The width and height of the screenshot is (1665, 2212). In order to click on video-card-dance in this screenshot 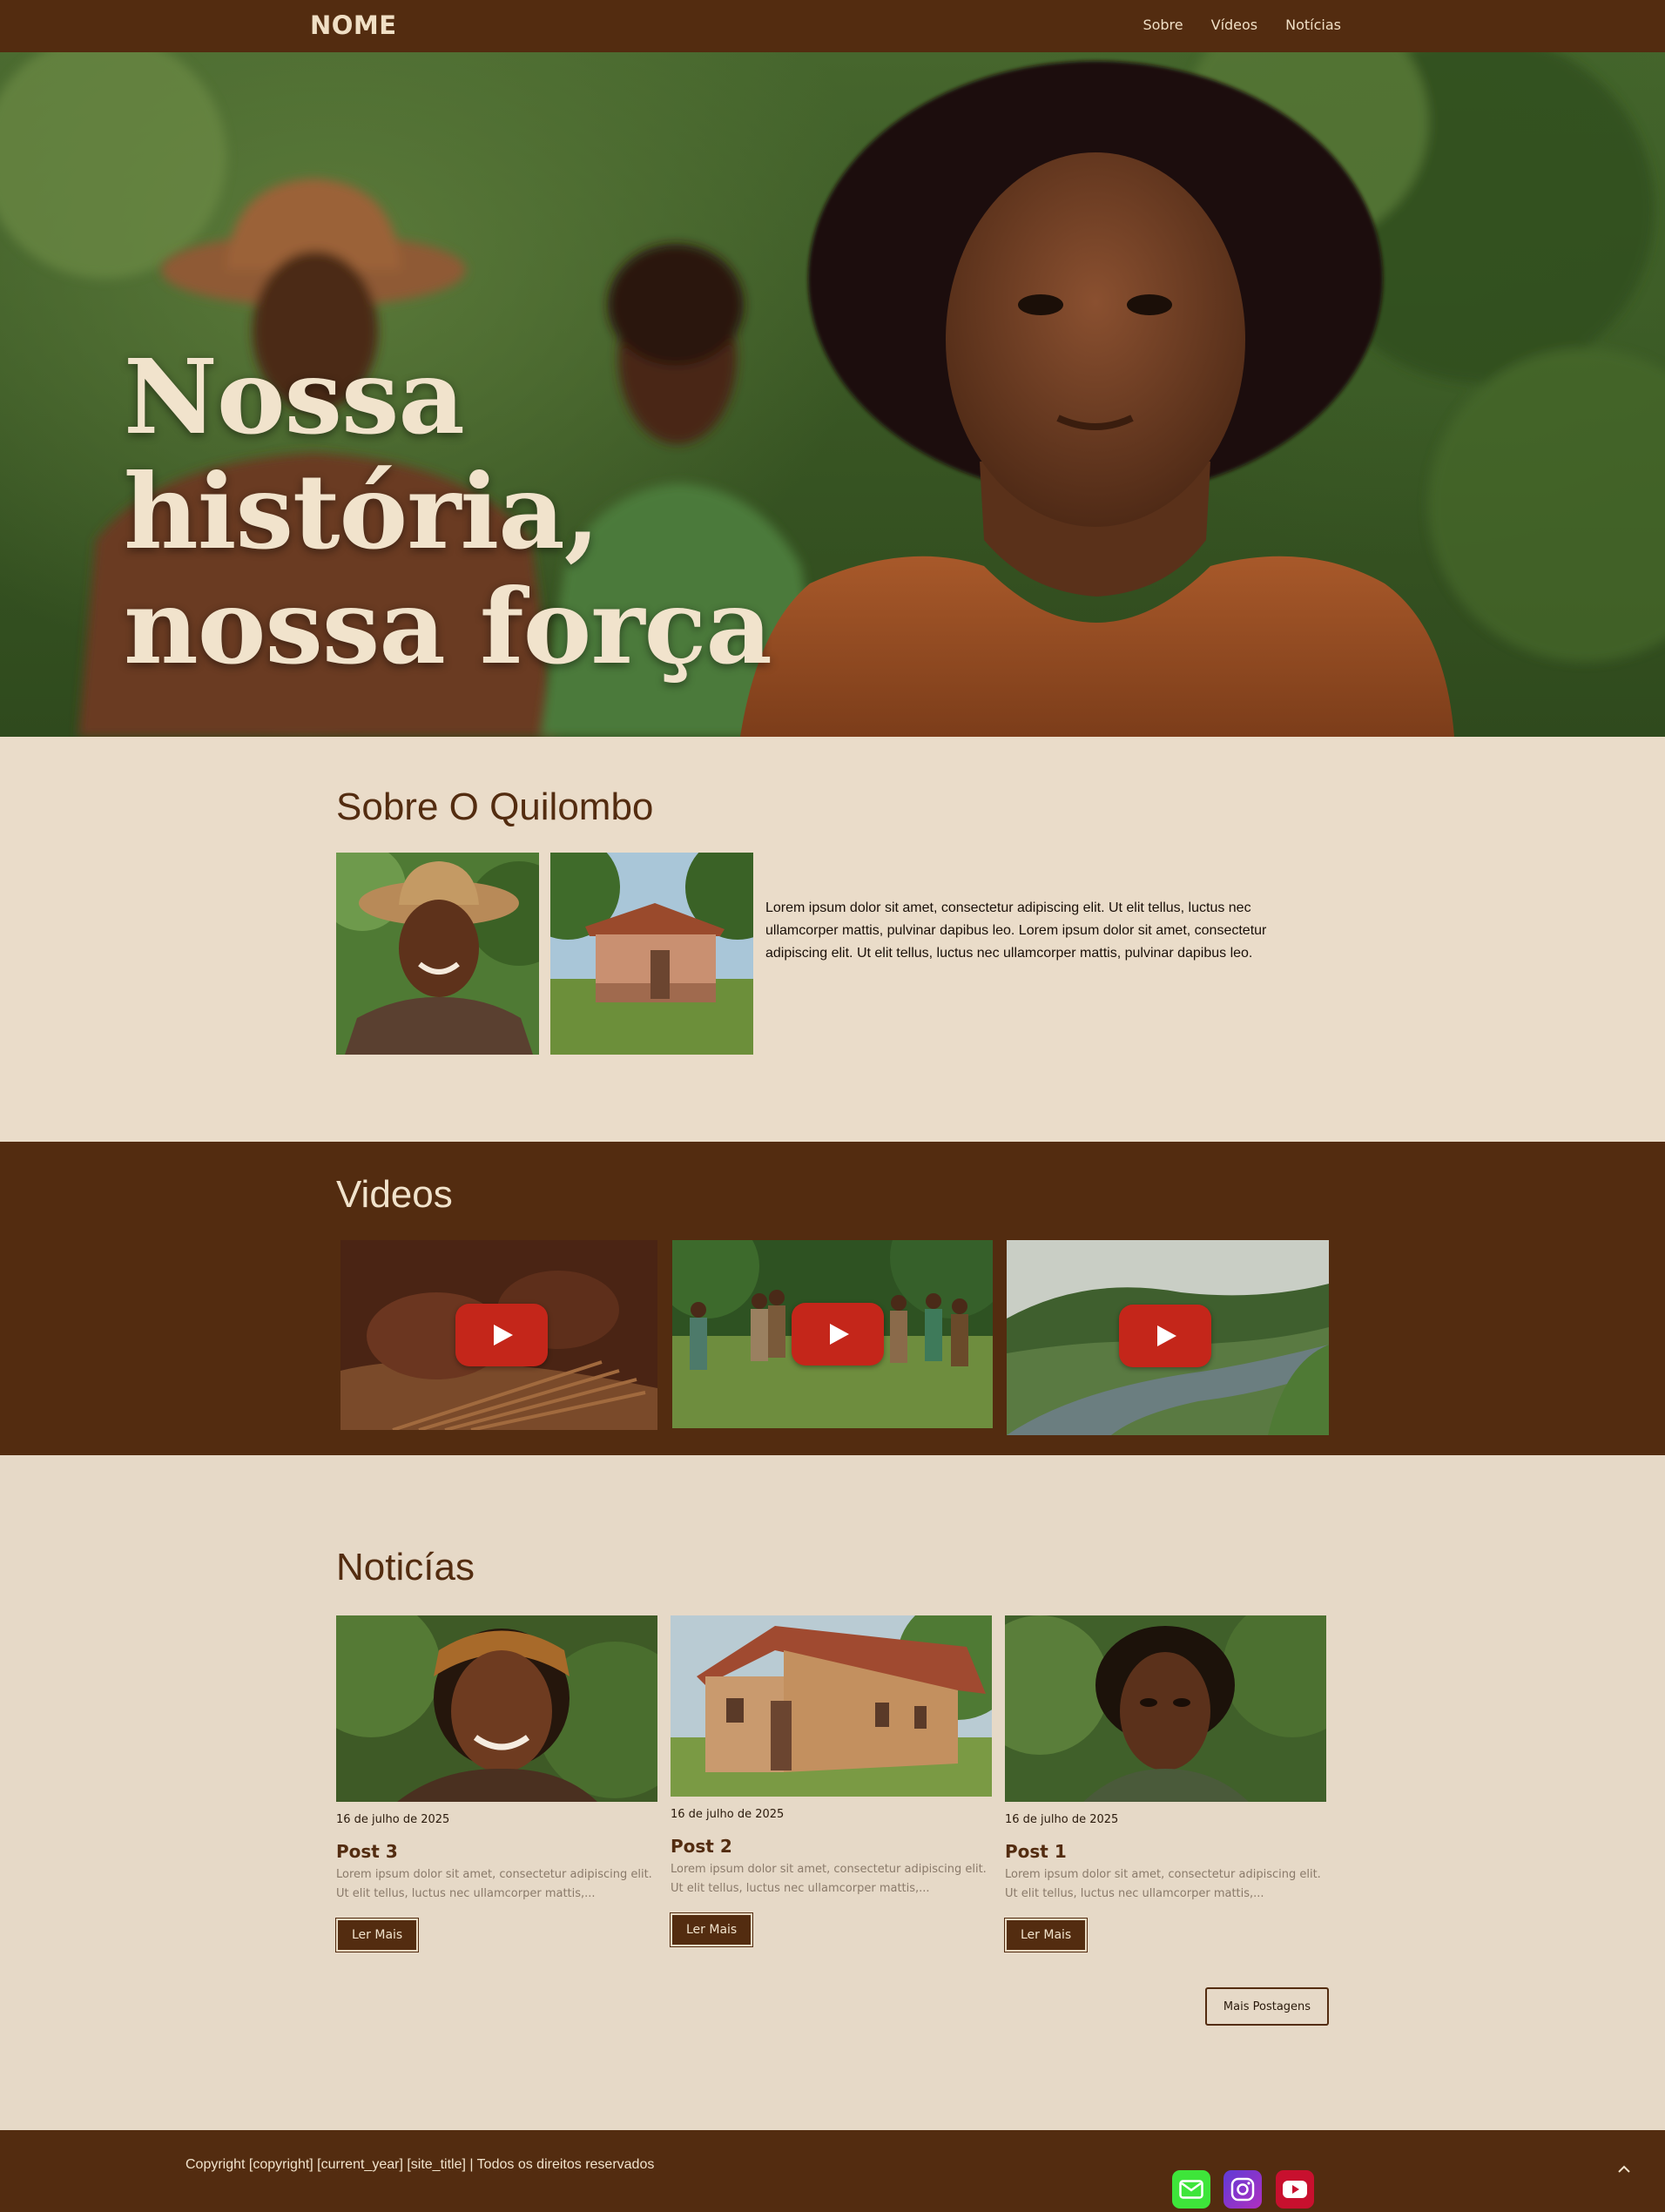, I will do `click(832, 1334)`.